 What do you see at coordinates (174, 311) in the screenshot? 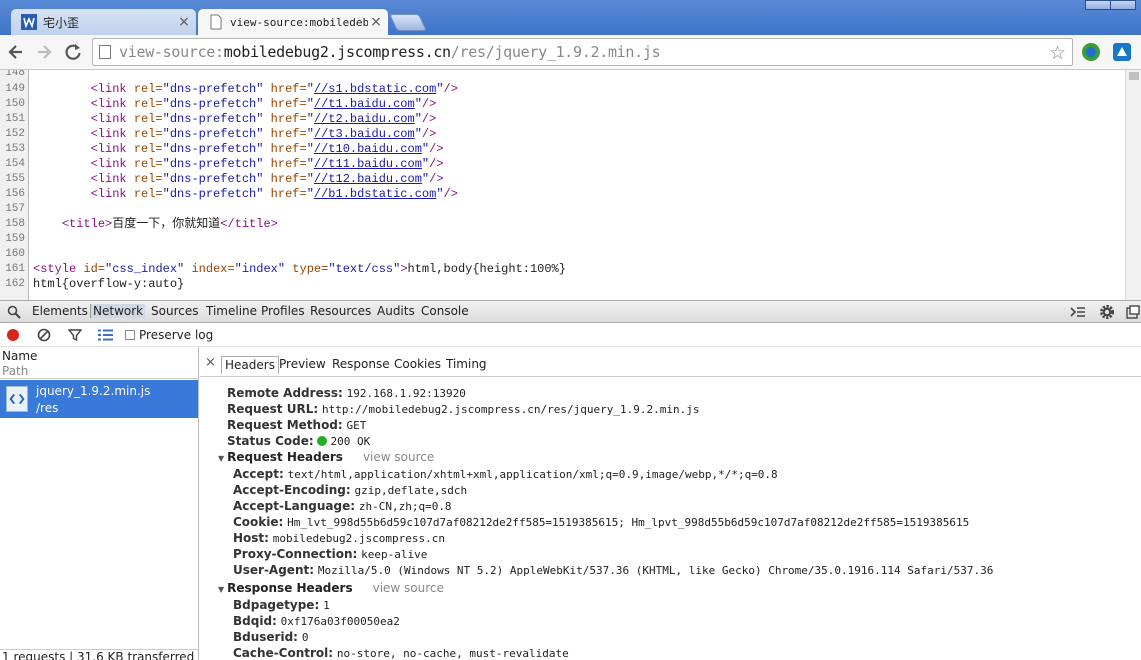
I see `tab-sources: Sources` at bounding box center [174, 311].